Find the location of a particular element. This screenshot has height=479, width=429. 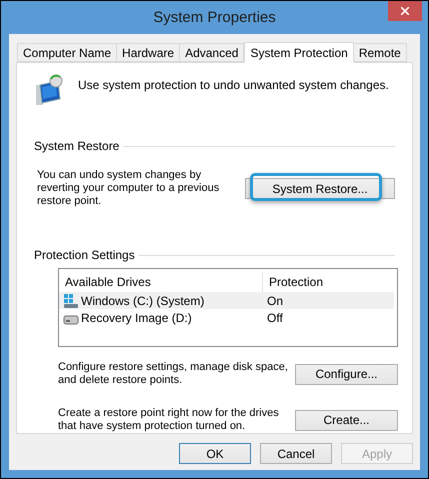

windows-drive-icon is located at coordinates (71, 300).